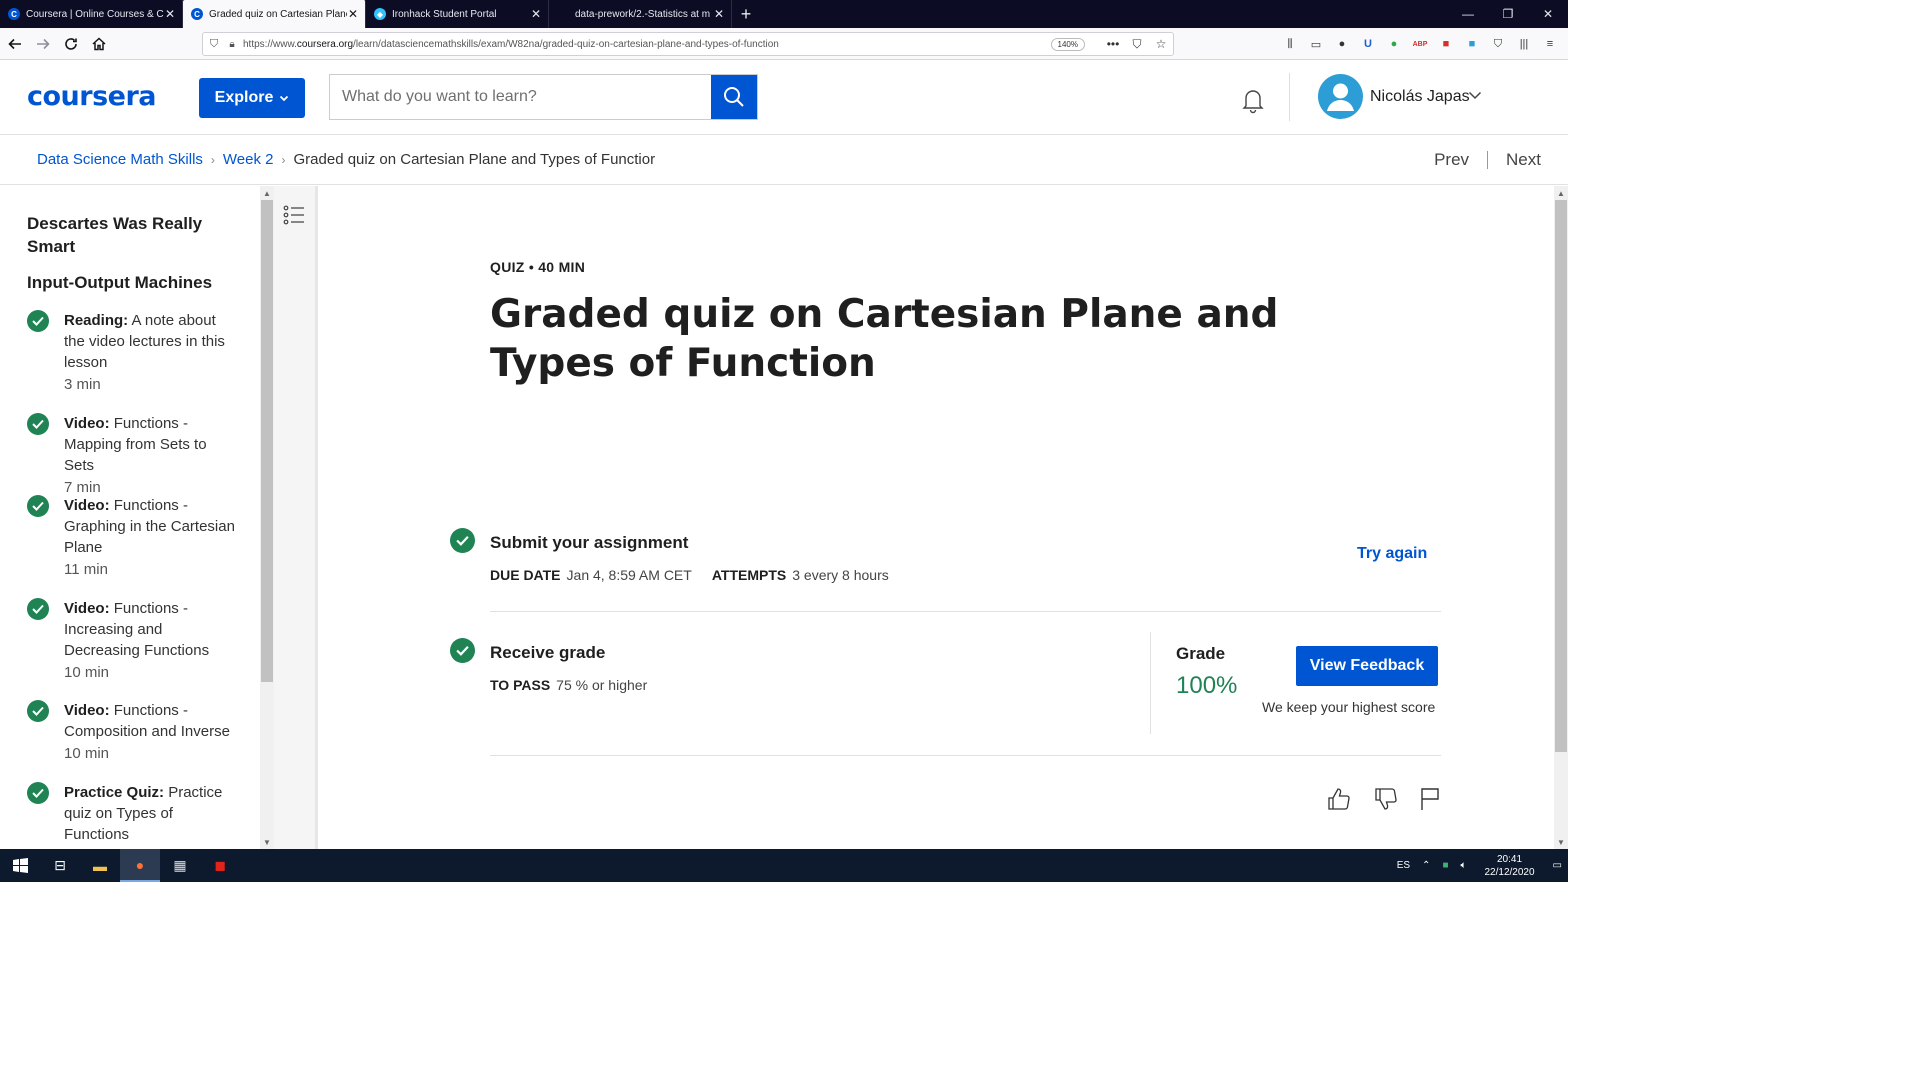  What do you see at coordinates (87, 423) in the screenshot?
I see `item-type: Video:` at bounding box center [87, 423].